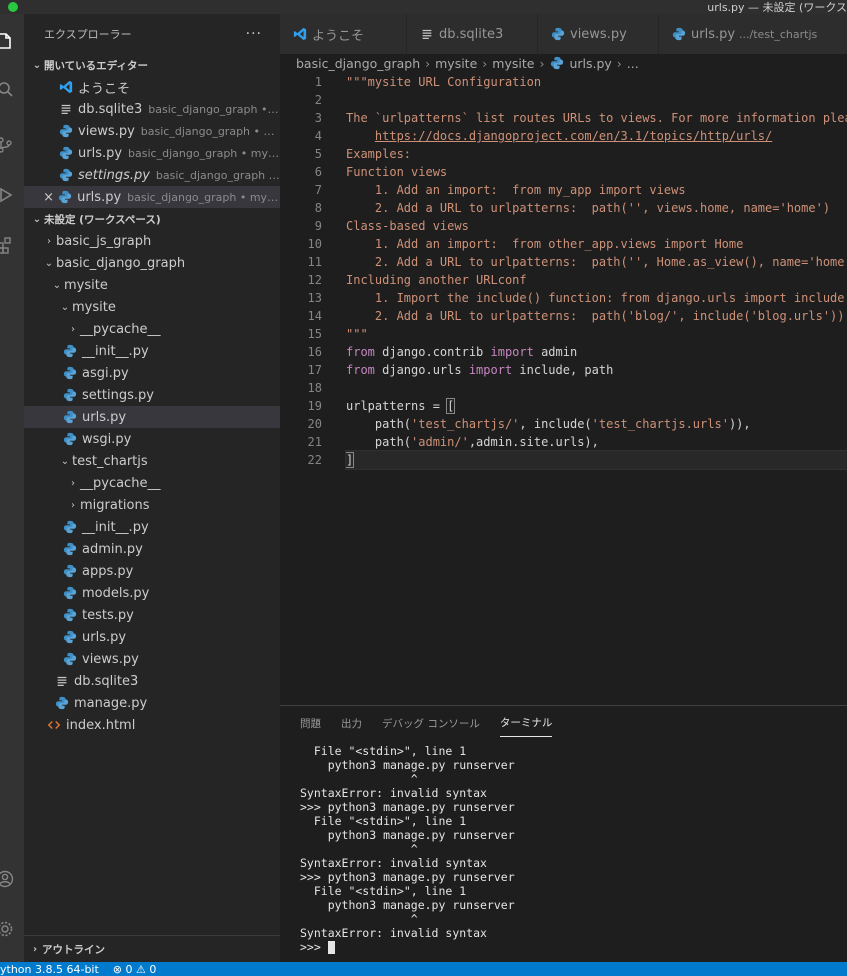  Describe the element at coordinates (154, 948) in the screenshot. I see `outline-section: › アウトライン` at that location.